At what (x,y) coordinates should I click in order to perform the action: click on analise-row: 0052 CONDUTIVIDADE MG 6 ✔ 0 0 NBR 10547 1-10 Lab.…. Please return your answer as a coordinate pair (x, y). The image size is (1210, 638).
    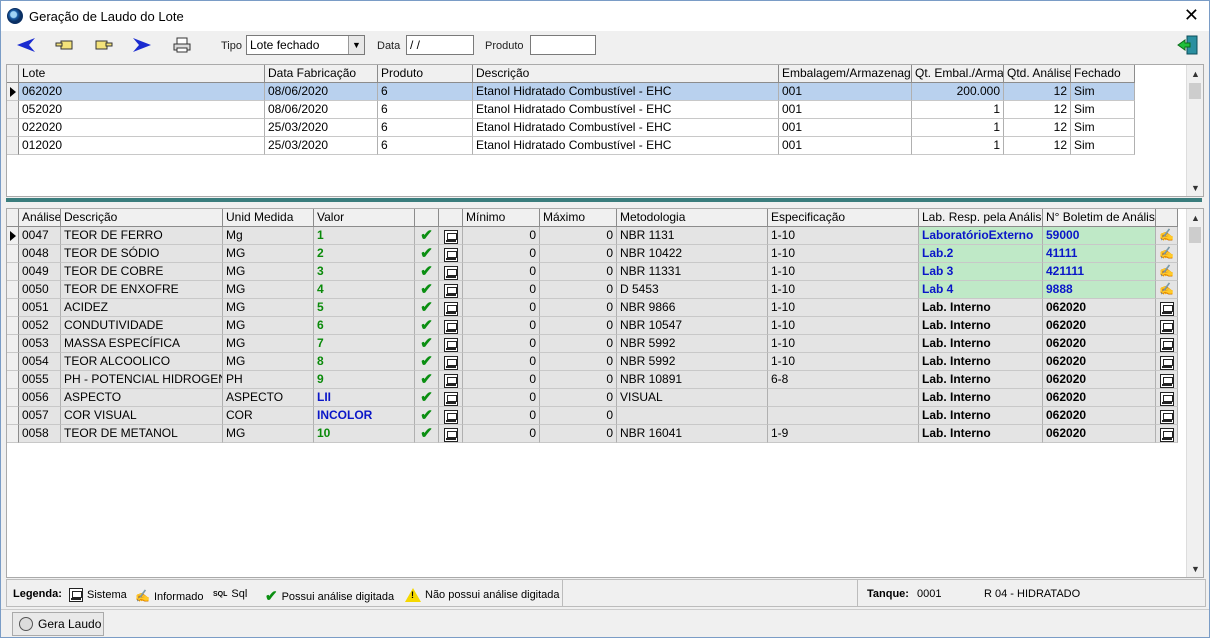
    Looking at the image, I should click on (592, 326).